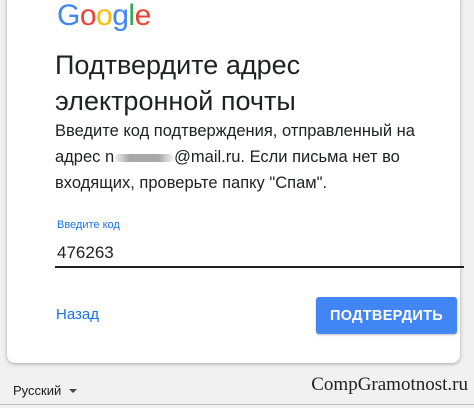 Image resolution: width=474 pixels, height=408 pixels. What do you see at coordinates (237, 404) in the screenshot?
I see `bottom-divider` at bounding box center [237, 404].